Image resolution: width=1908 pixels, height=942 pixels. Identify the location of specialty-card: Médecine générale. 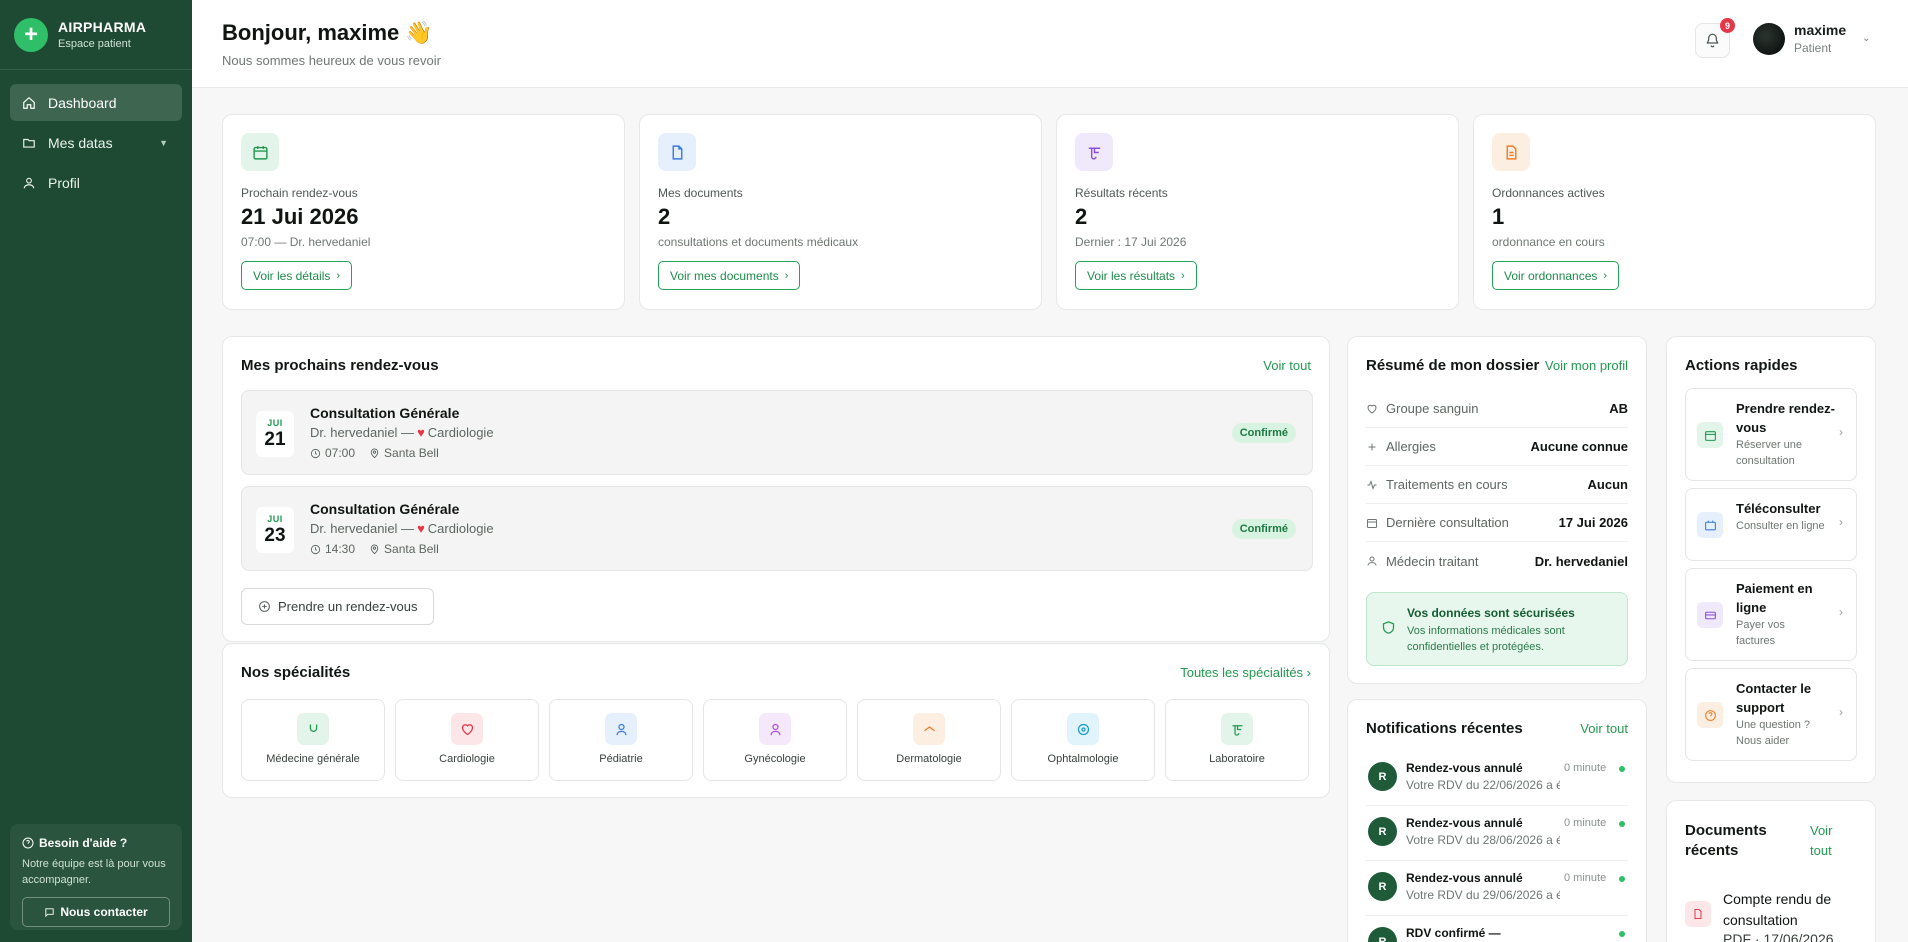
(313, 740).